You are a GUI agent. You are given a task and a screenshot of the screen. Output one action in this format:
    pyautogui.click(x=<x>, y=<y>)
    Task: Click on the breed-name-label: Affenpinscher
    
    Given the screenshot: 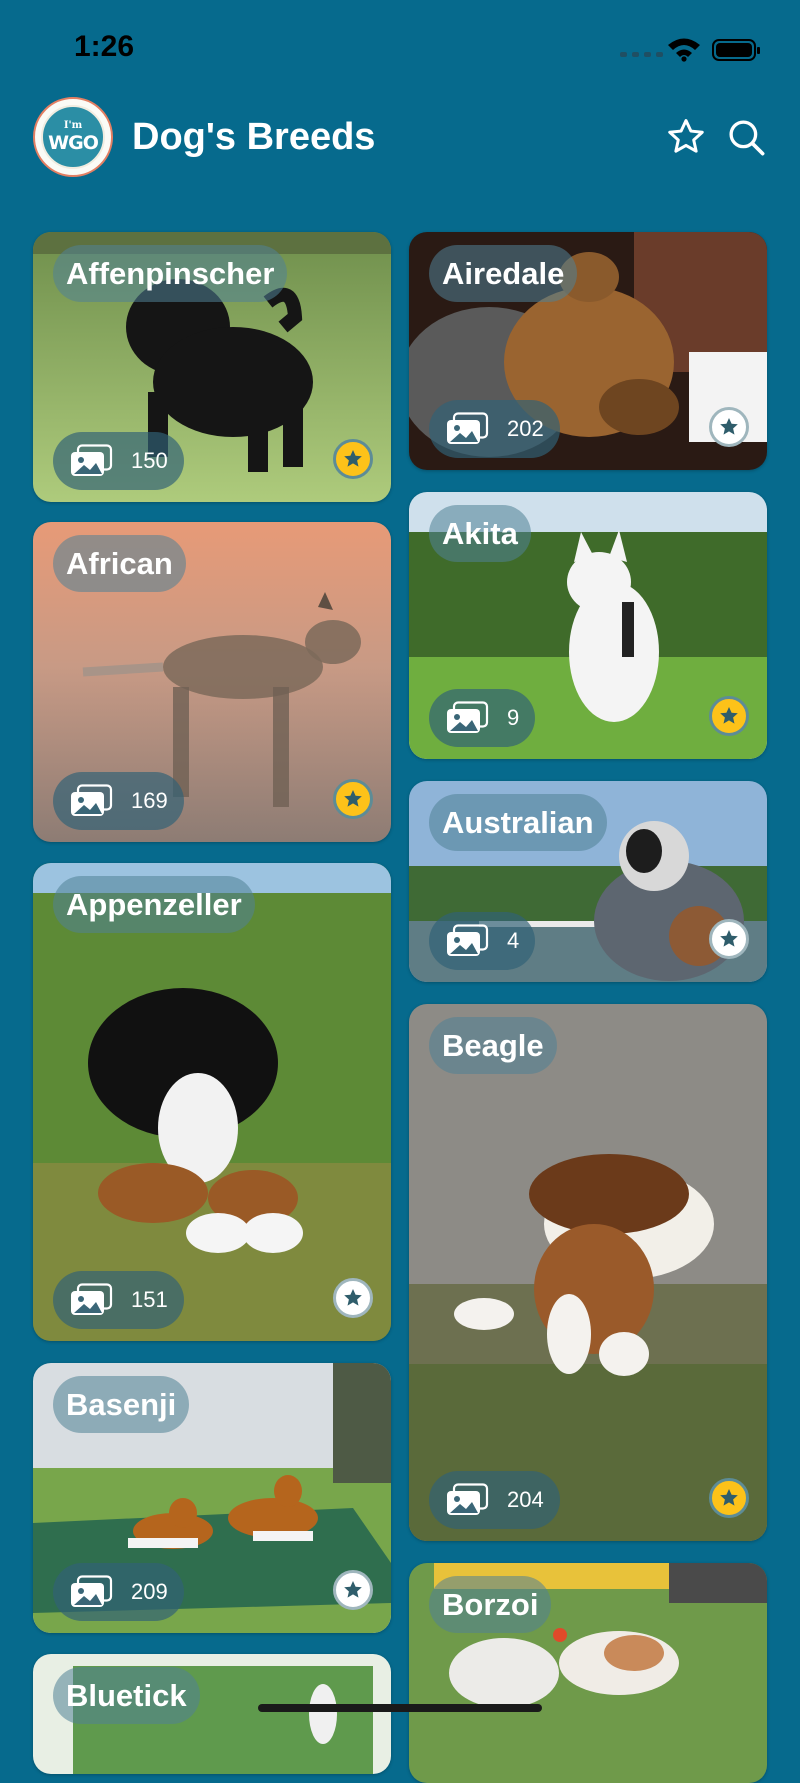 What is the action you would take?
    pyautogui.click(x=170, y=273)
    